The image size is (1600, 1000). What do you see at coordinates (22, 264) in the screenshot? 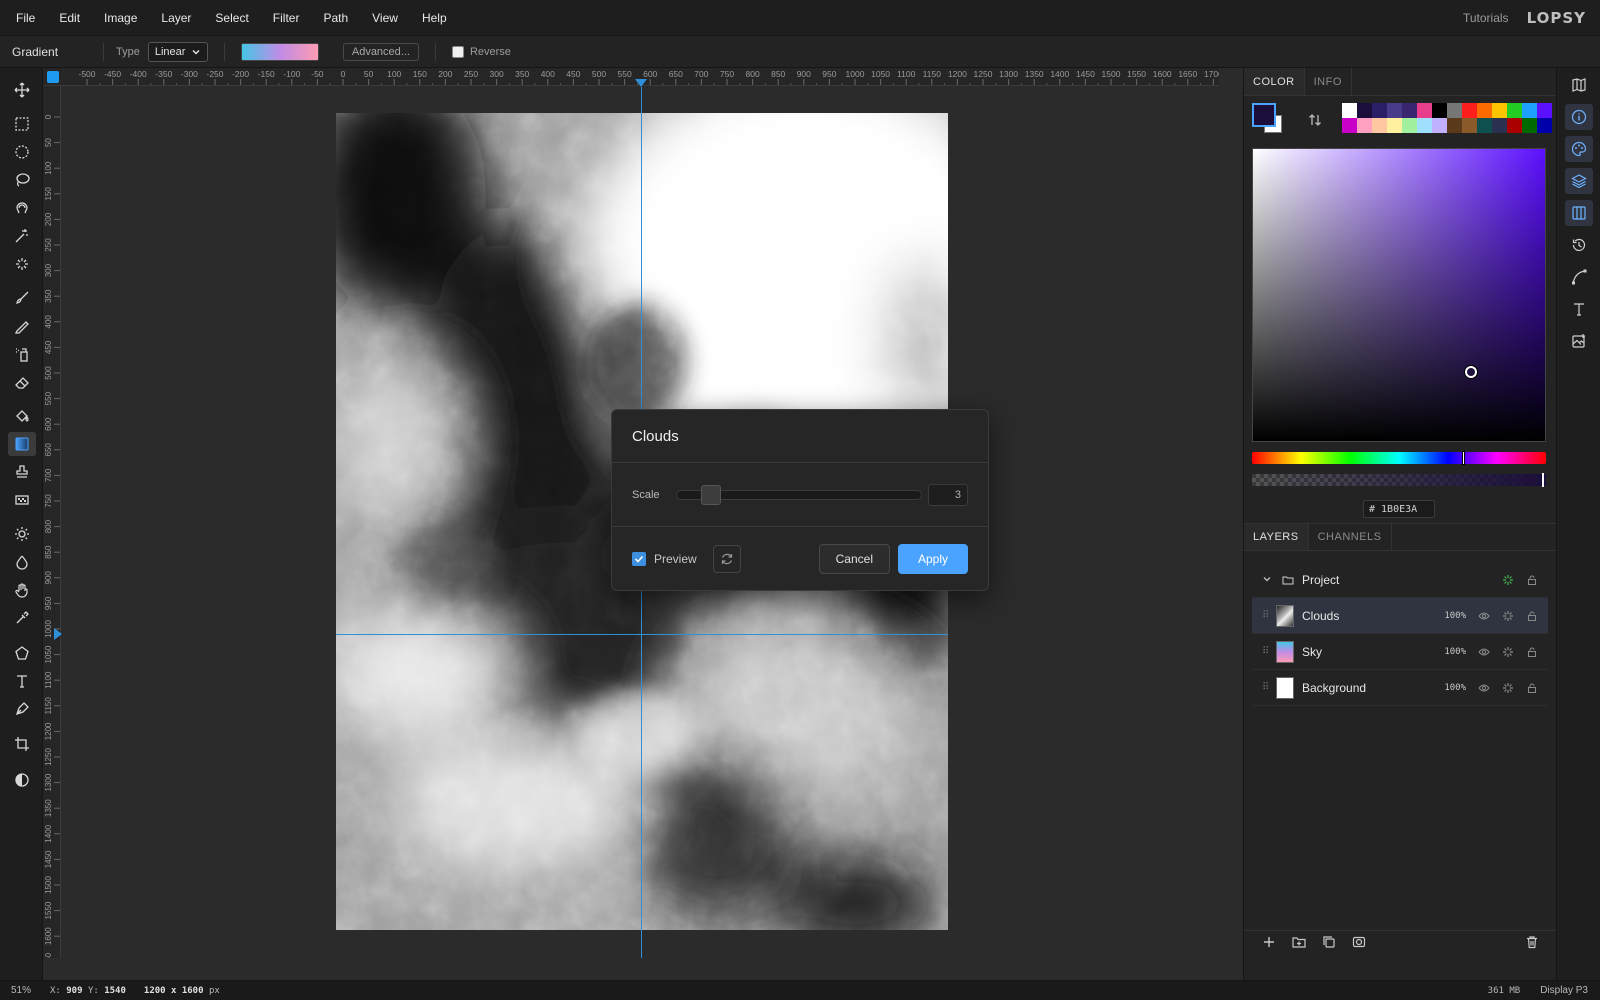
I see `quick-select-tool` at bounding box center [22, 264].